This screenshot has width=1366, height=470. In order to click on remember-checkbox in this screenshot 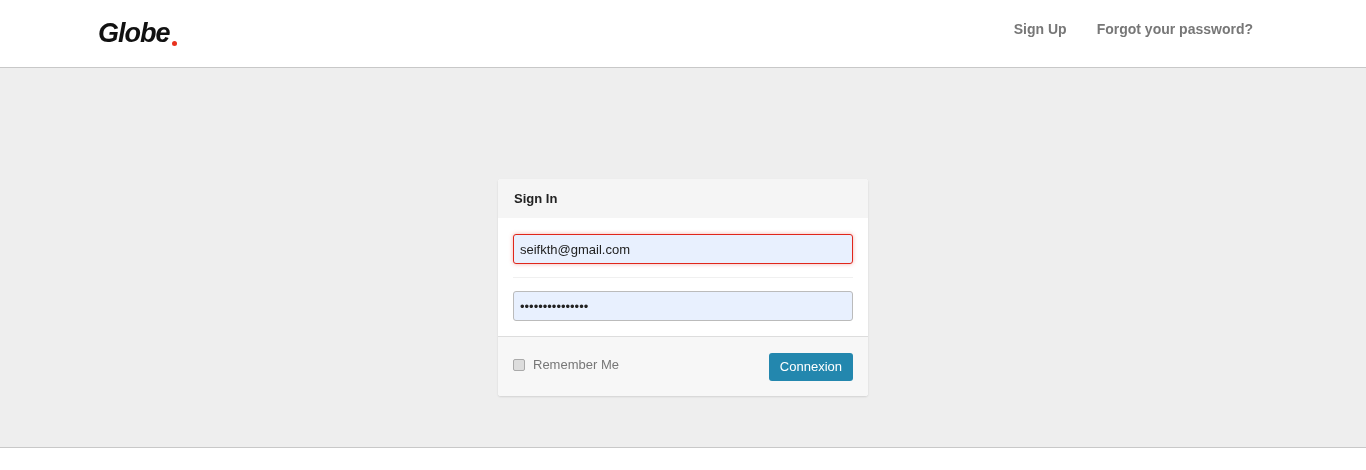, I will do `click(519, 364)`.